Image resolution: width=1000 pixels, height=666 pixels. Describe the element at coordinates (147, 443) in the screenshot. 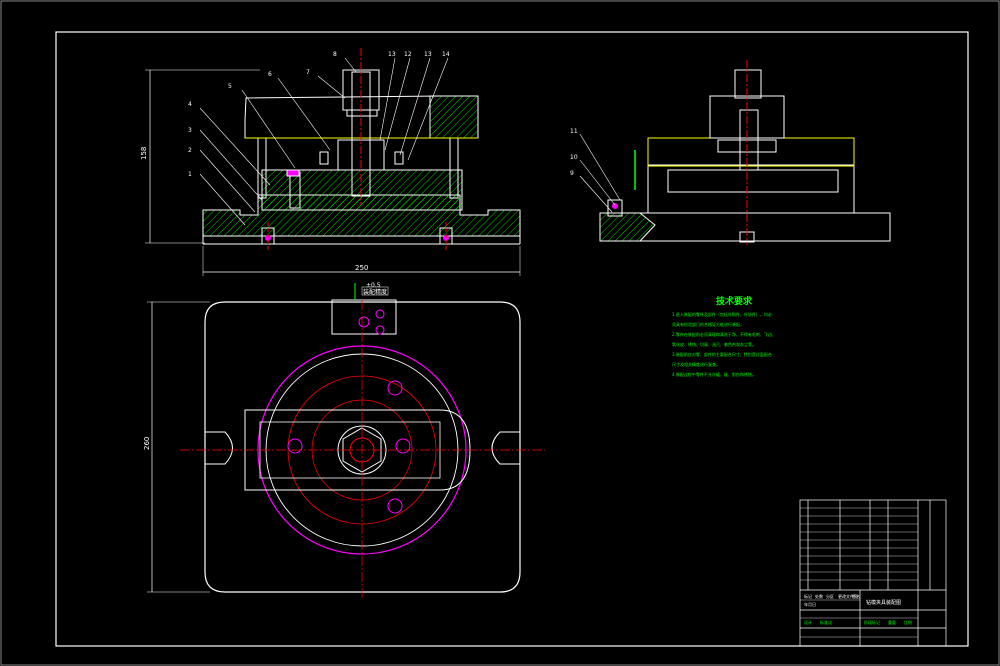

I see `plan-height-dimension: 260` at that location.